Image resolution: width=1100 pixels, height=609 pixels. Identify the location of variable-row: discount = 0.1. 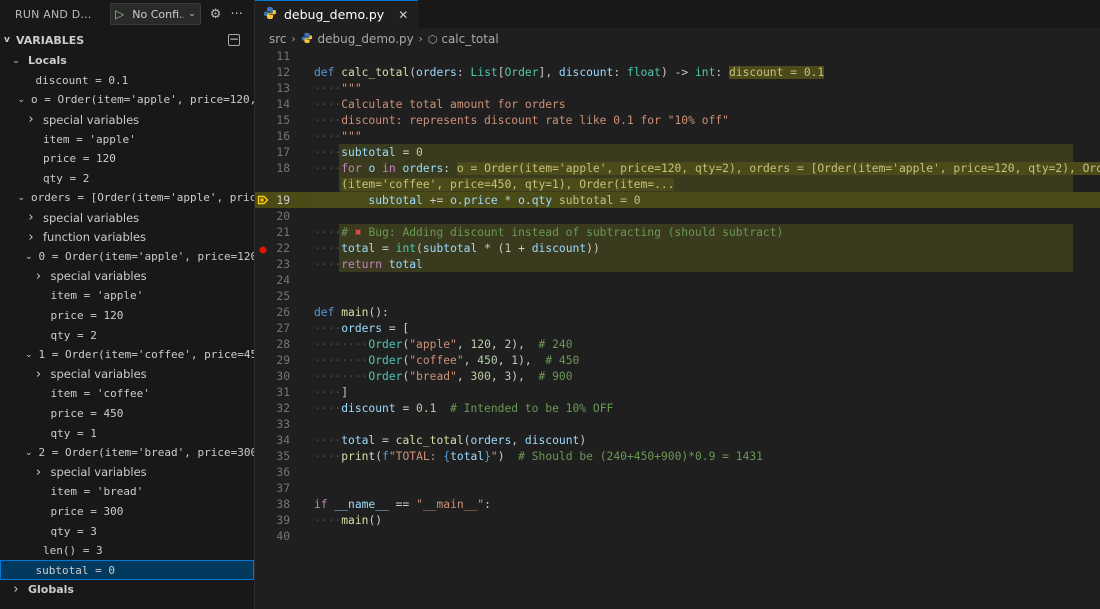
(127, 81).